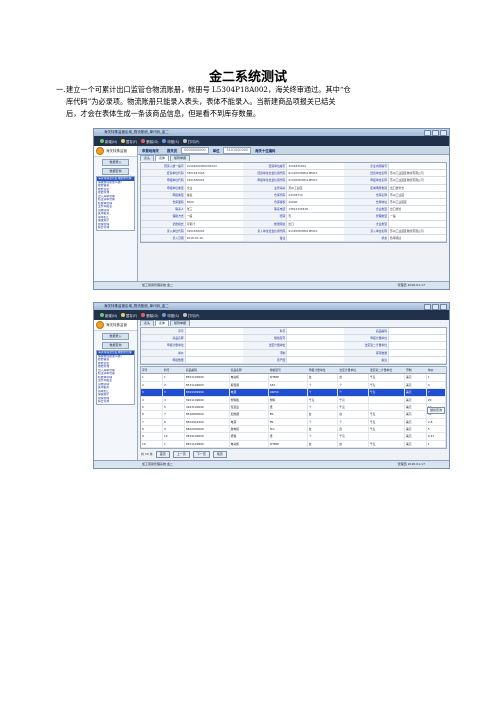  I want to click on field-value: 张三, so click(213, 209).